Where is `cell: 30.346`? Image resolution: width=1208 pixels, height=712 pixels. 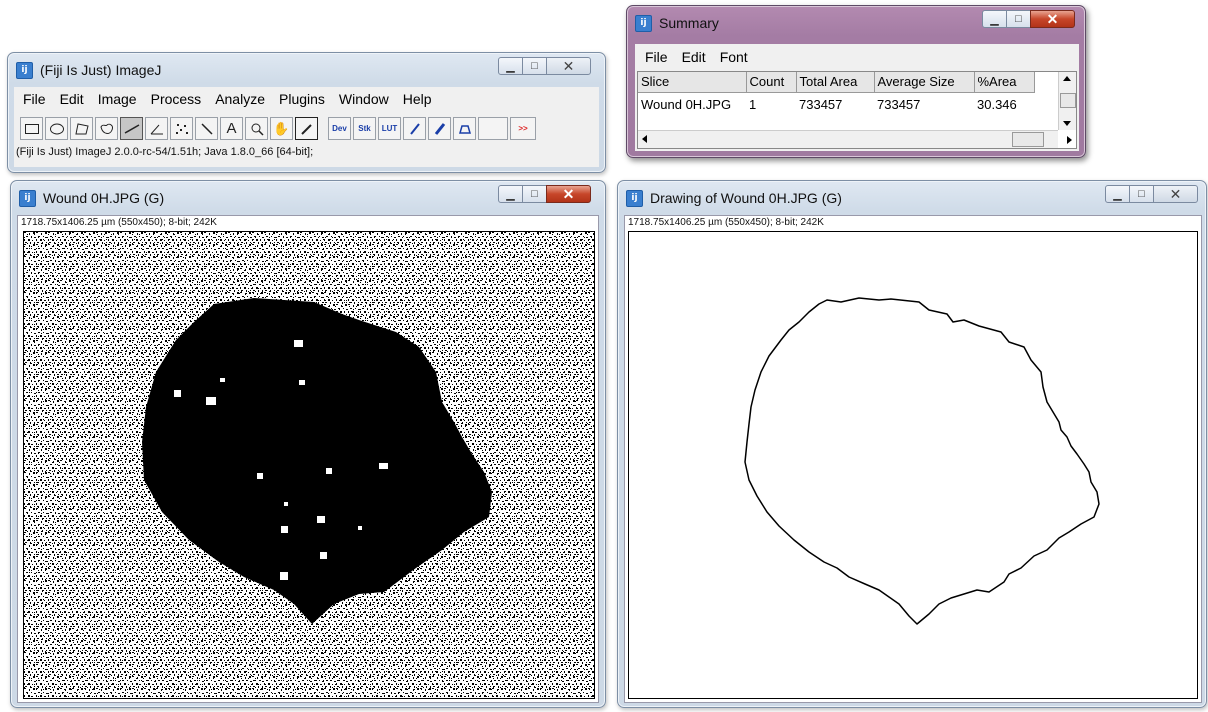
cell: 30.346 is located at coordinates (997, 104).